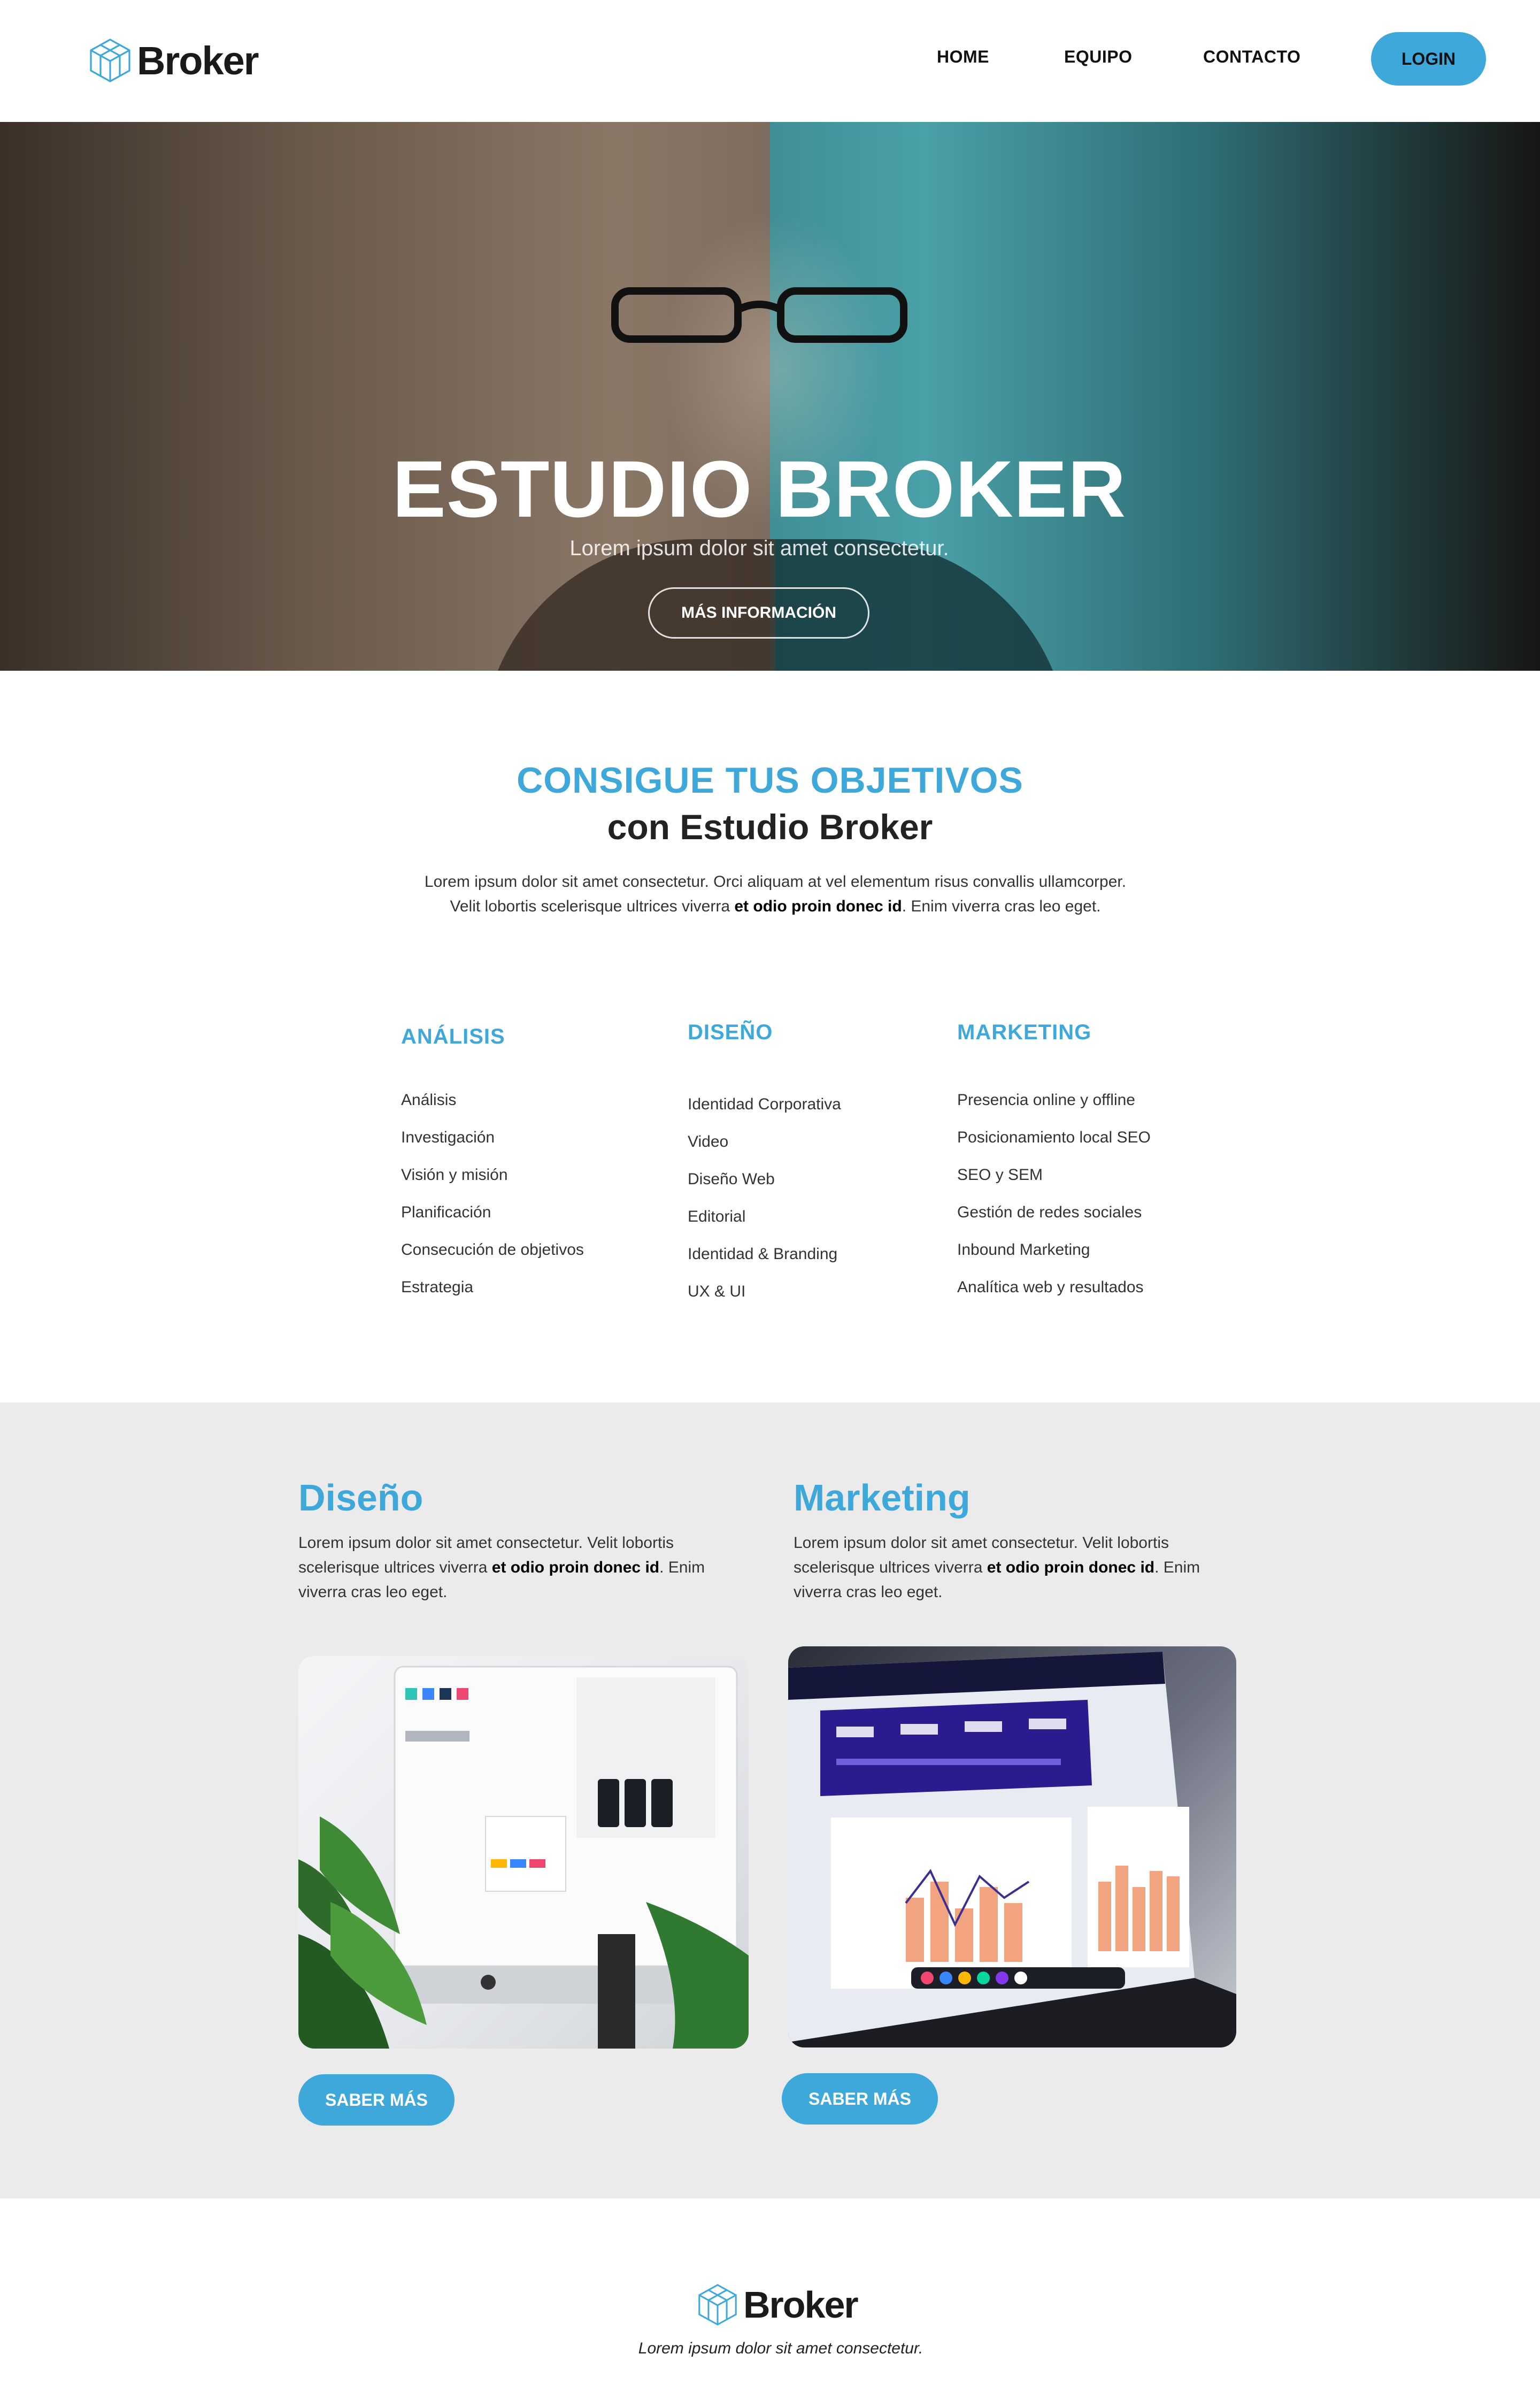  What do you see at coordinates (763, 1254) in the screenshot?
I see `list-item: Identidad & Branding` at bounding box center [763, 1254].